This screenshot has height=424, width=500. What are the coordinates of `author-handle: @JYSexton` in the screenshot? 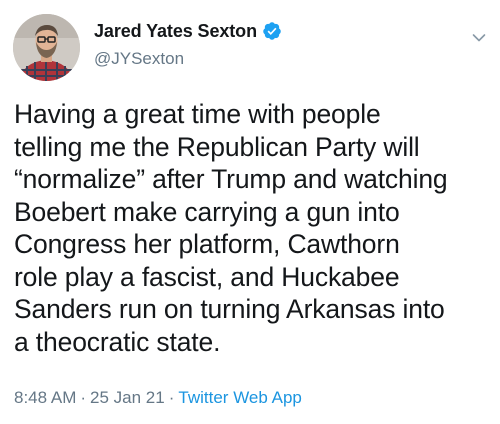 It's located at (188, 59).